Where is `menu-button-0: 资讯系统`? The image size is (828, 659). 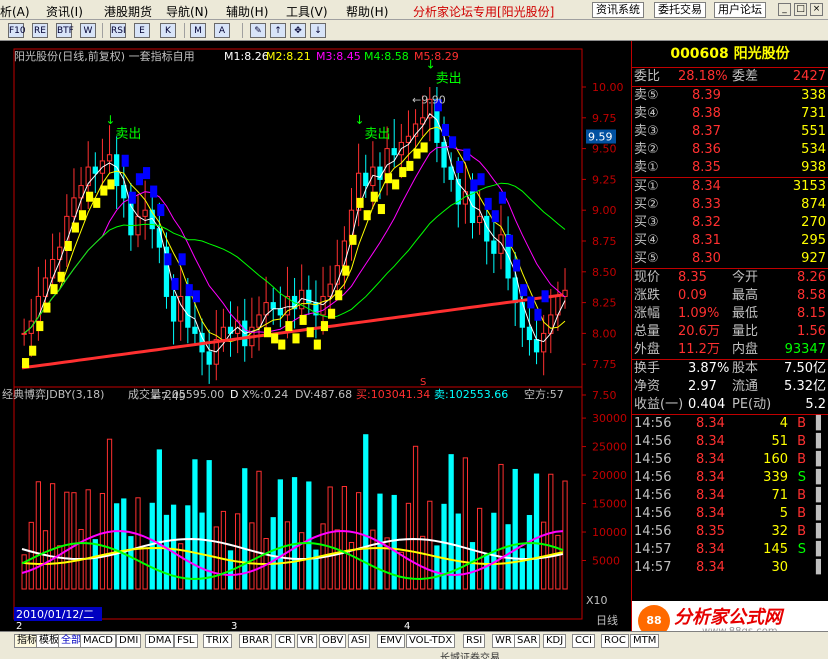 menu-button-0: 资讯系统 is located at coordinates (618, 10).